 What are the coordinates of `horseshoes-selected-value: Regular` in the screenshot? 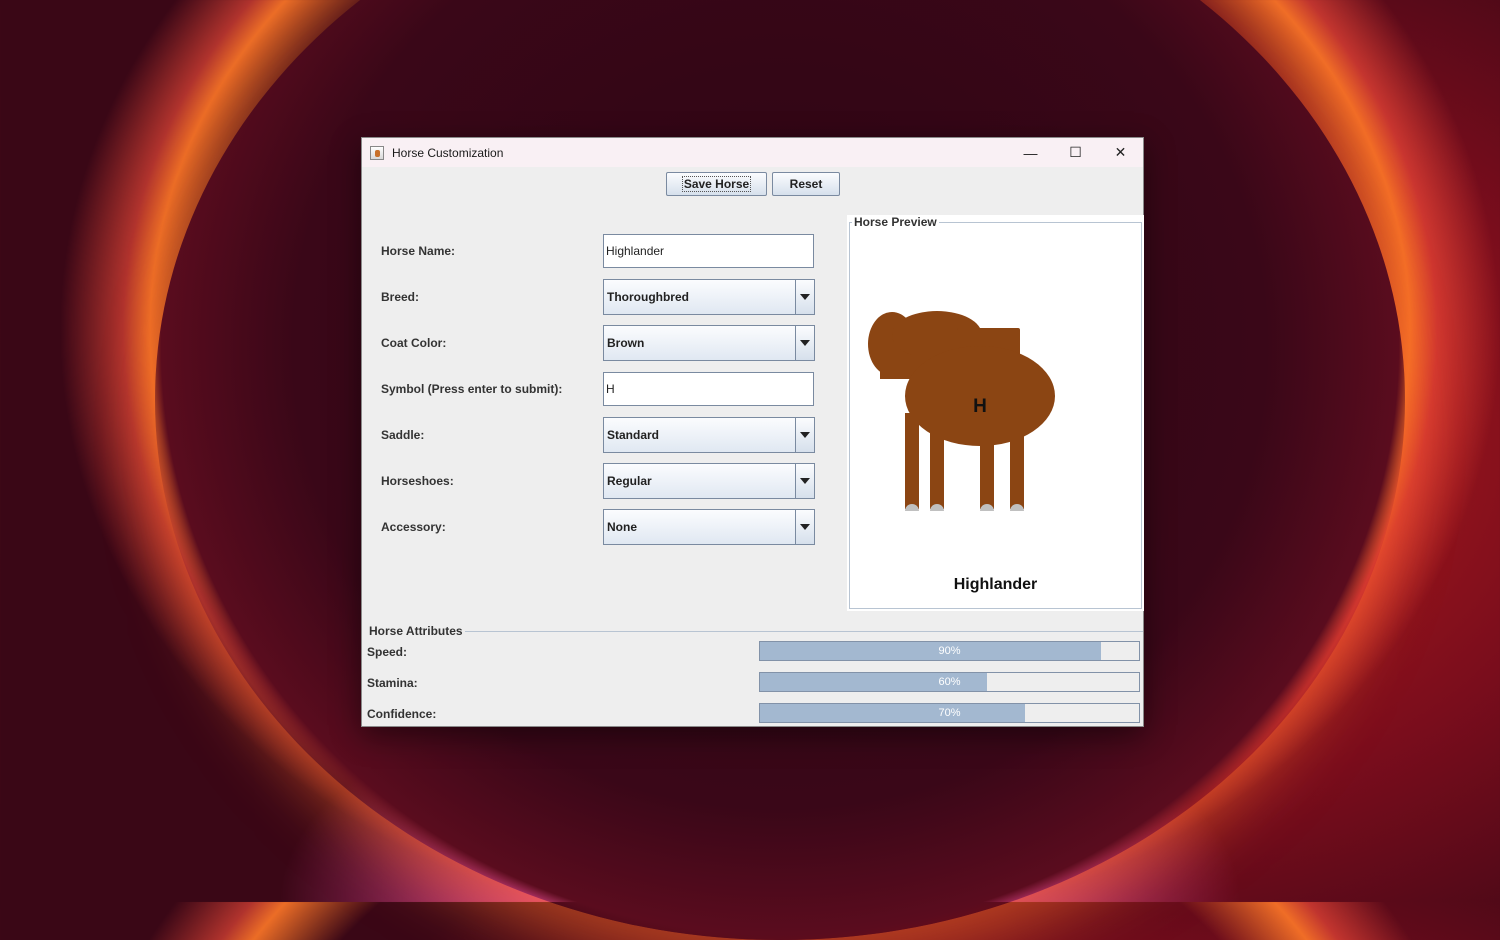 It's located at (629, 481).